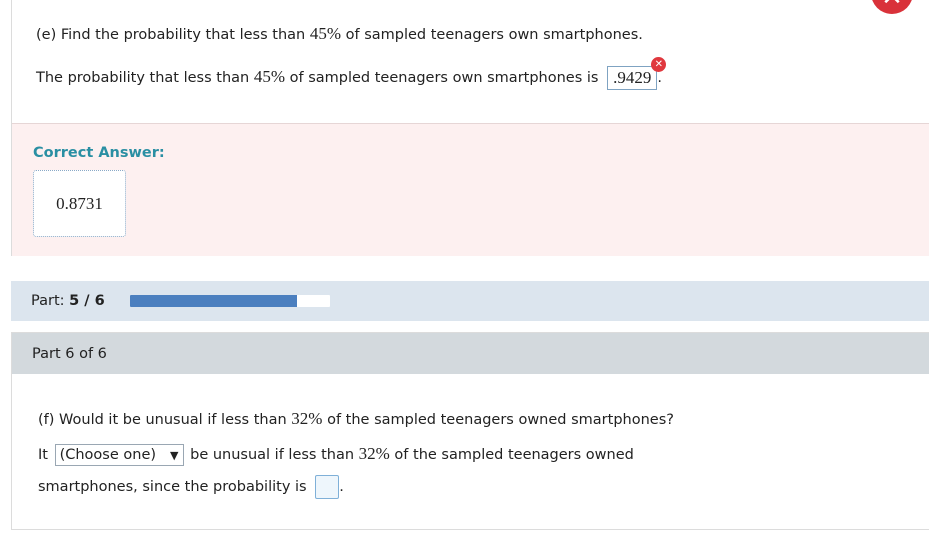  Describe the element at coordinates (307, 418) in the screenshot. I see `question-f-percent: 32%` at that location.